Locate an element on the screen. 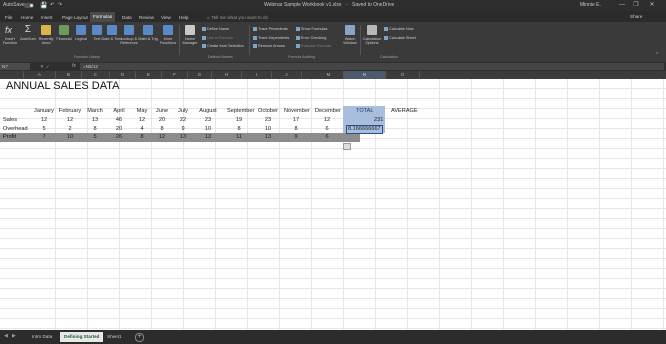 The height and width of the screenshot is (344, 666). row-label-sales: Sales is located at coordinates (10, 120).